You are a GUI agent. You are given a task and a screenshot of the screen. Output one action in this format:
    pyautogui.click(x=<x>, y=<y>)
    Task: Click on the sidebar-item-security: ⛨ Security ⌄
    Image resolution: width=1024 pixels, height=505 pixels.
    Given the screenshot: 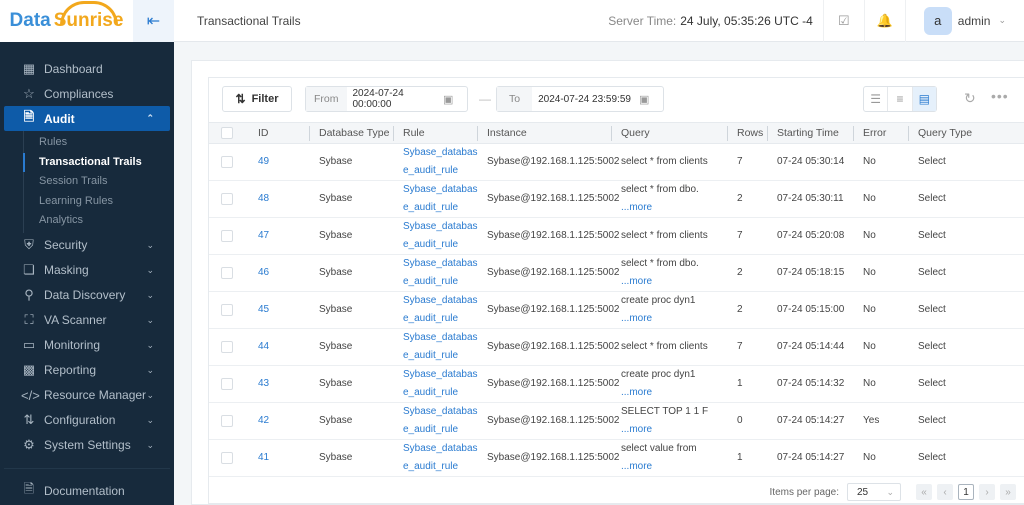 What is the action you would take?
    pyautogui.click(x=87, y=245)
    